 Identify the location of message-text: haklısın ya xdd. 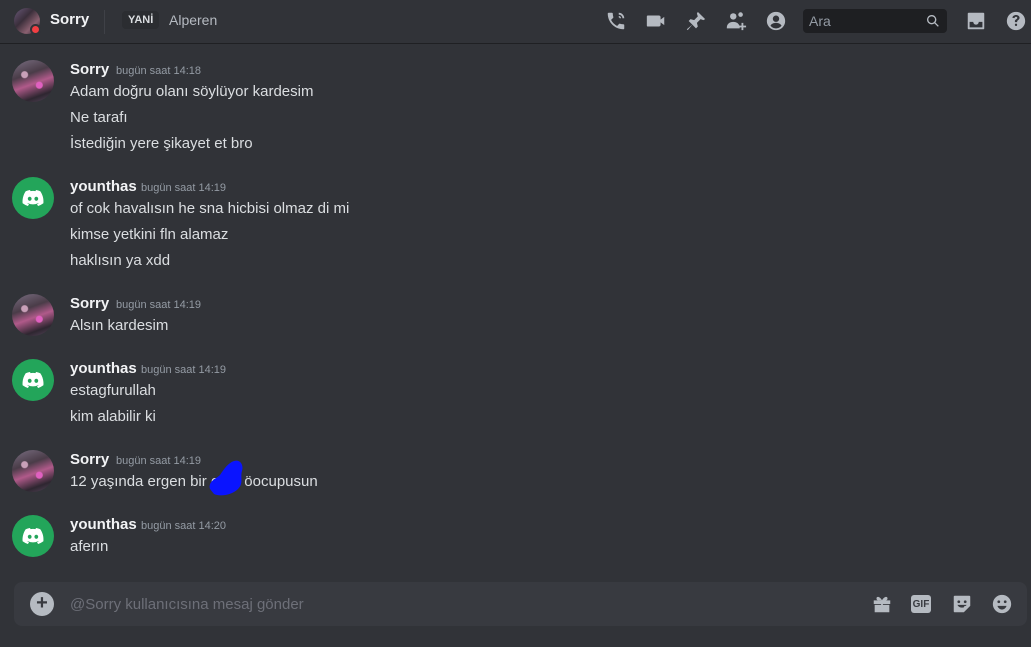
(120, 260).